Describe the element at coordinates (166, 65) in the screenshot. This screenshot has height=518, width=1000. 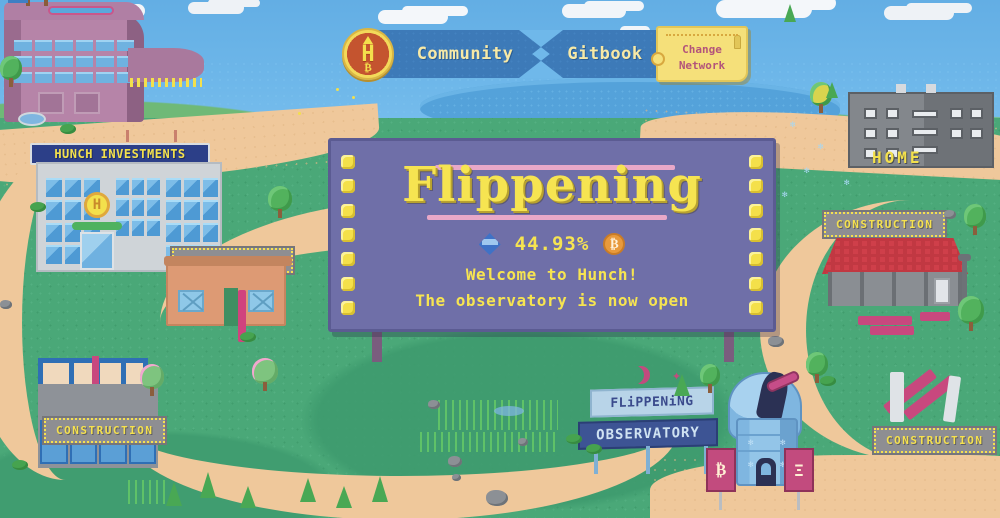
I see `hotel-deck` at that location.